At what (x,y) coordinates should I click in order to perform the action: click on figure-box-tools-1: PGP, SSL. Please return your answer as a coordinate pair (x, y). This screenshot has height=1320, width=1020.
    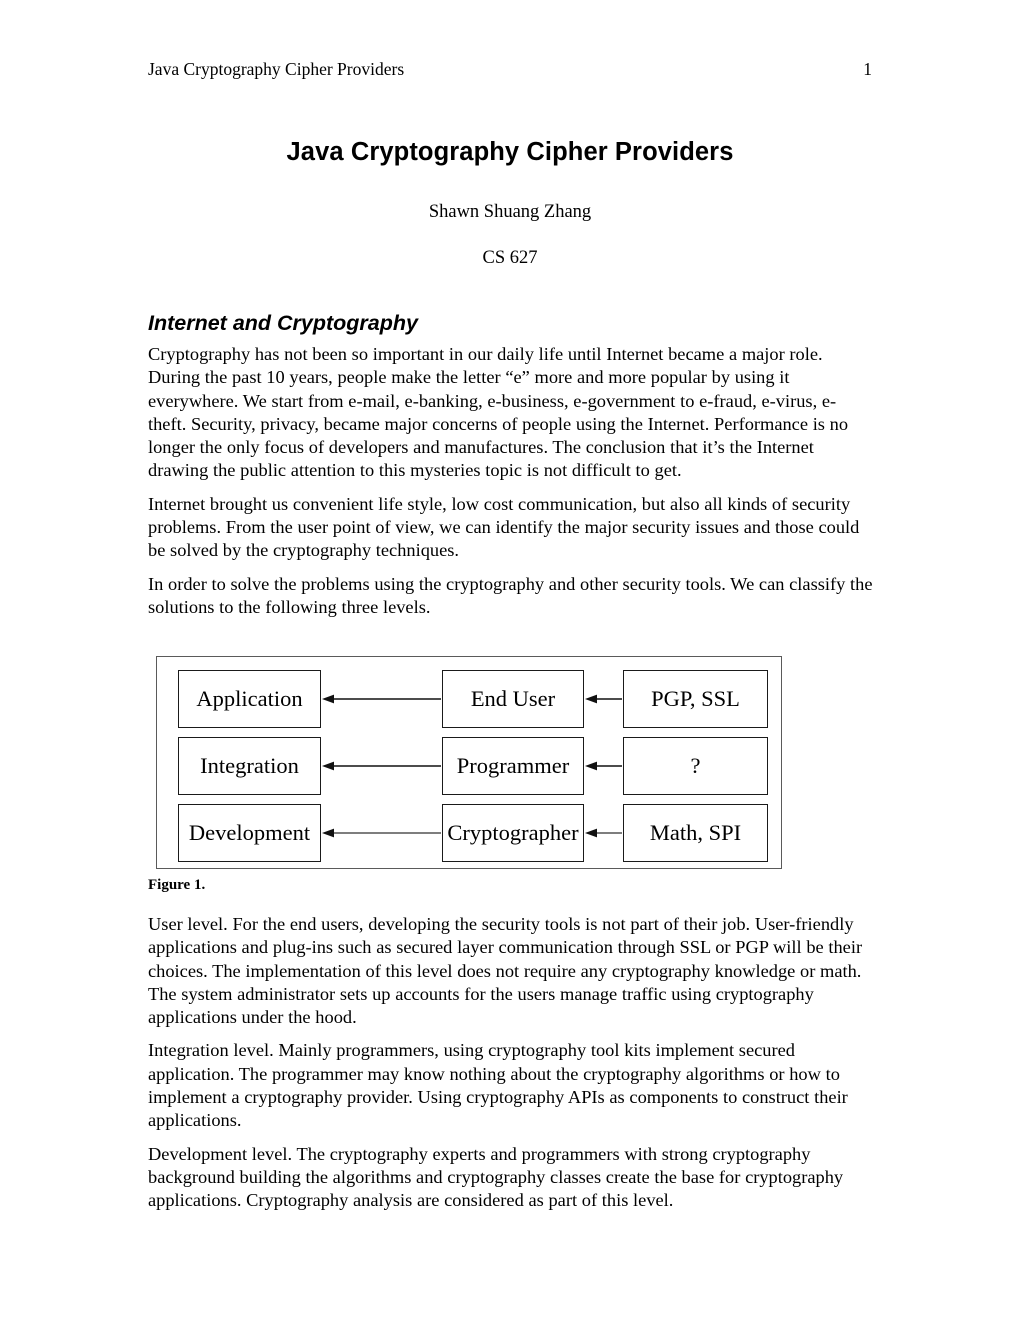
    Looking at the image, I should click on (695, 699).